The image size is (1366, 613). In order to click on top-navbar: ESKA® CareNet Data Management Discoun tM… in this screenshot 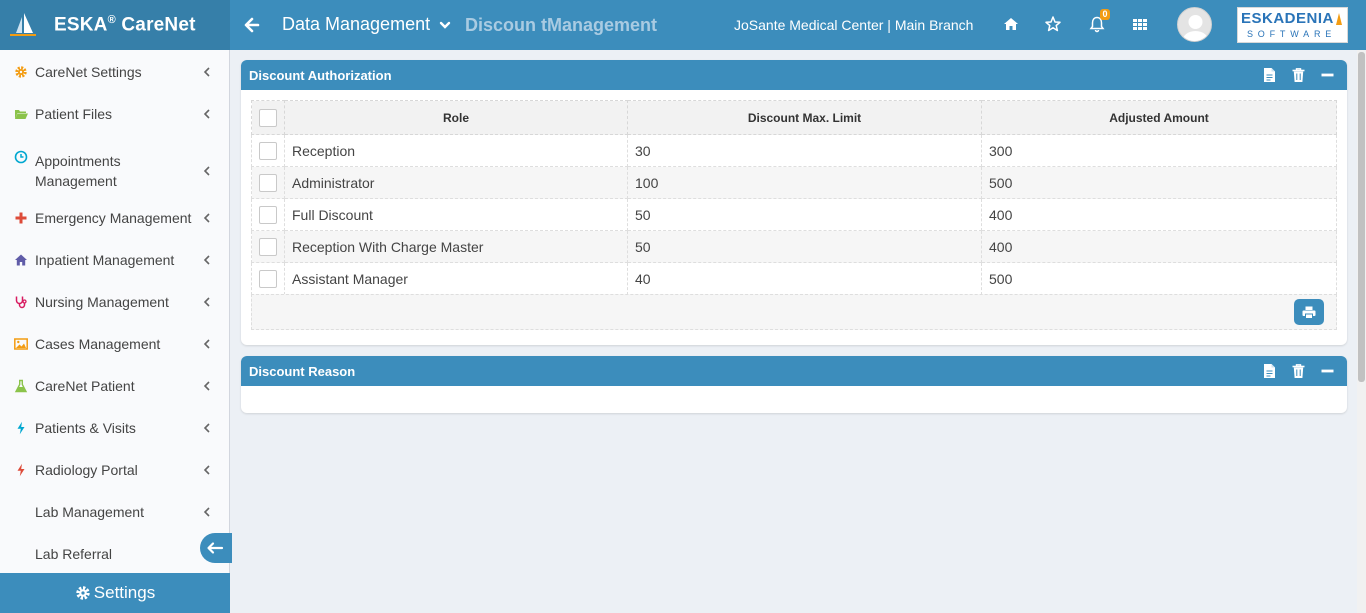, I will do `click(683, 25)`.